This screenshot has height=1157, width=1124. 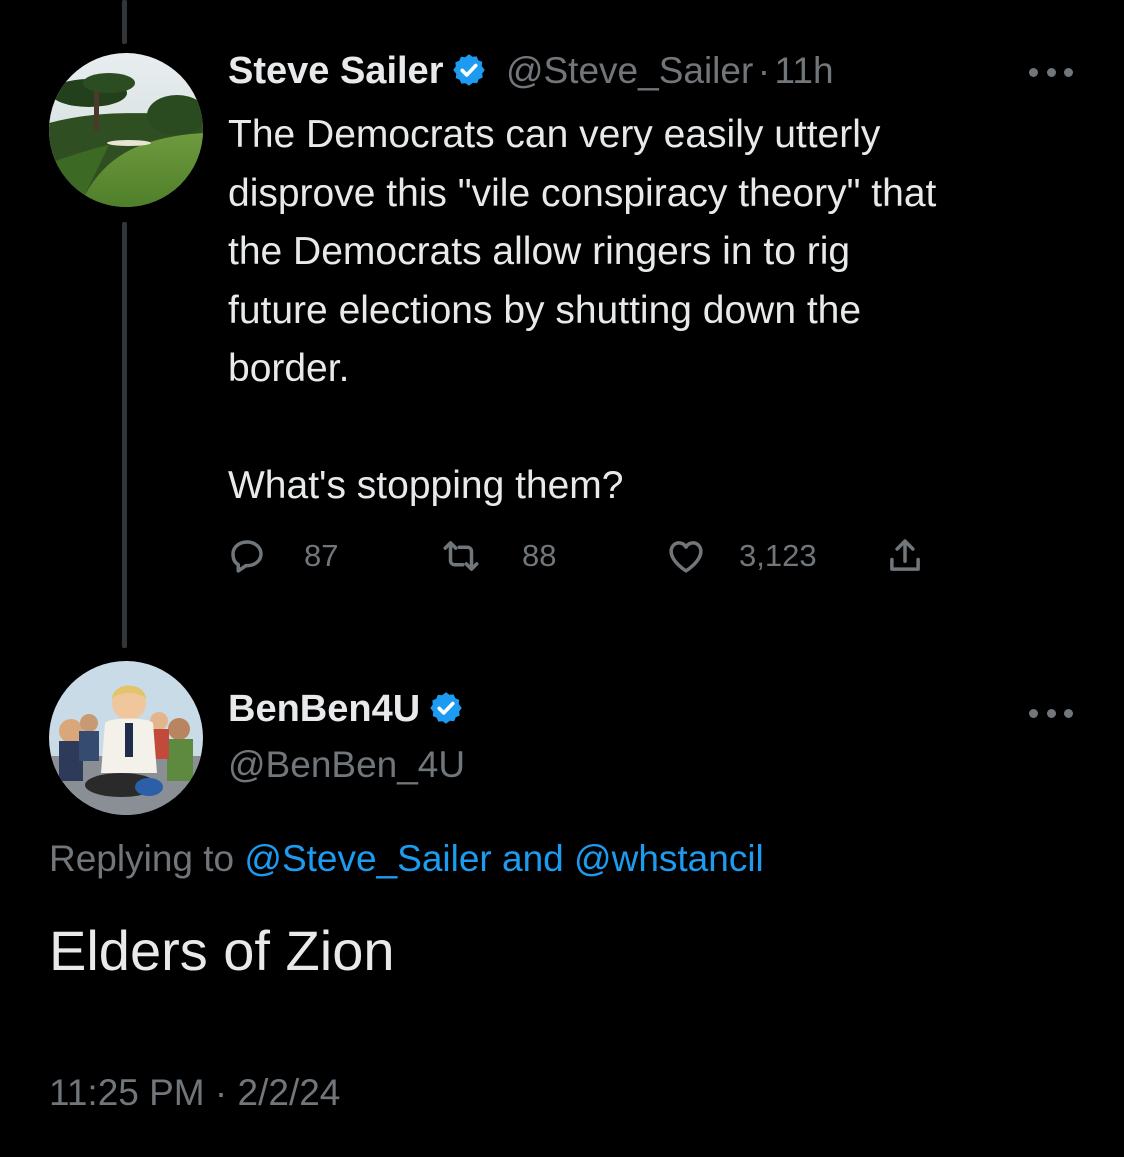 I want to click on reply-button: 87, so click(x=282, y=556).